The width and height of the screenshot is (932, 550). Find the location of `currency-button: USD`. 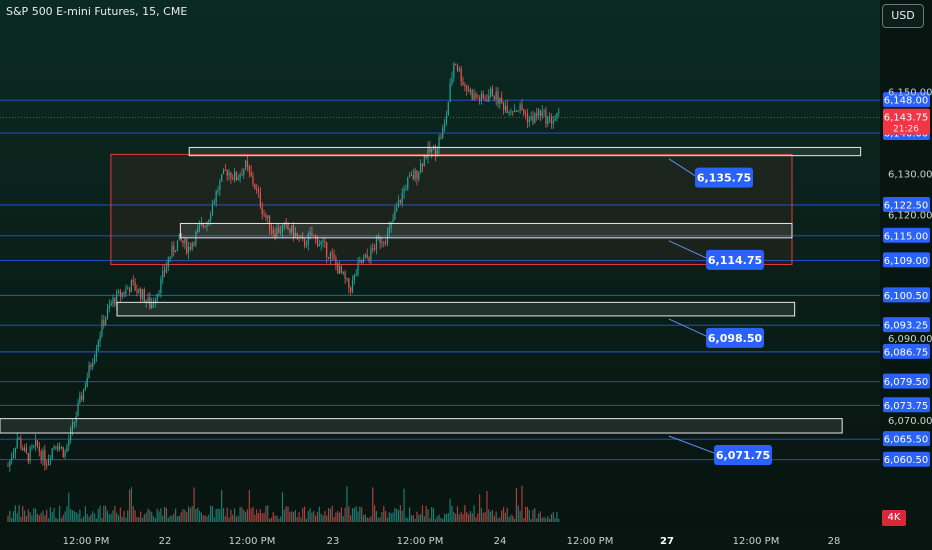

currency-button: USD is located at coordinates (903, 16).